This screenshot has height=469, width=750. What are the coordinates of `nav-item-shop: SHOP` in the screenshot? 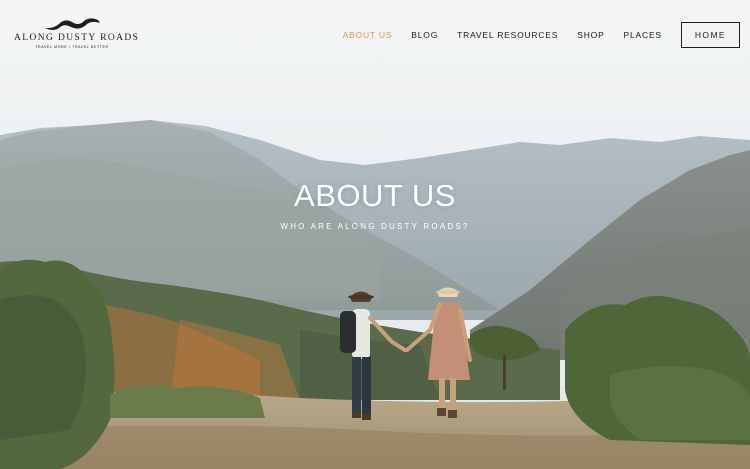 It's located at (590, 35).